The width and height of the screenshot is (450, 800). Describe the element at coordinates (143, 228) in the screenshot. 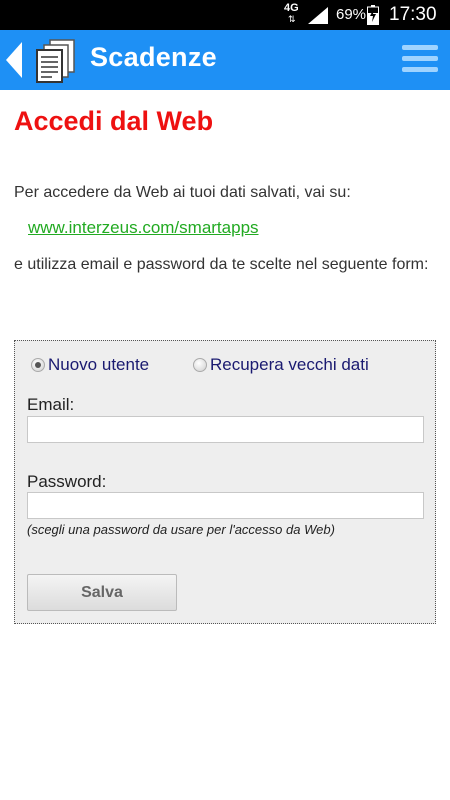

I see `web-link: www.interzeus.com/smartapps` at that location.